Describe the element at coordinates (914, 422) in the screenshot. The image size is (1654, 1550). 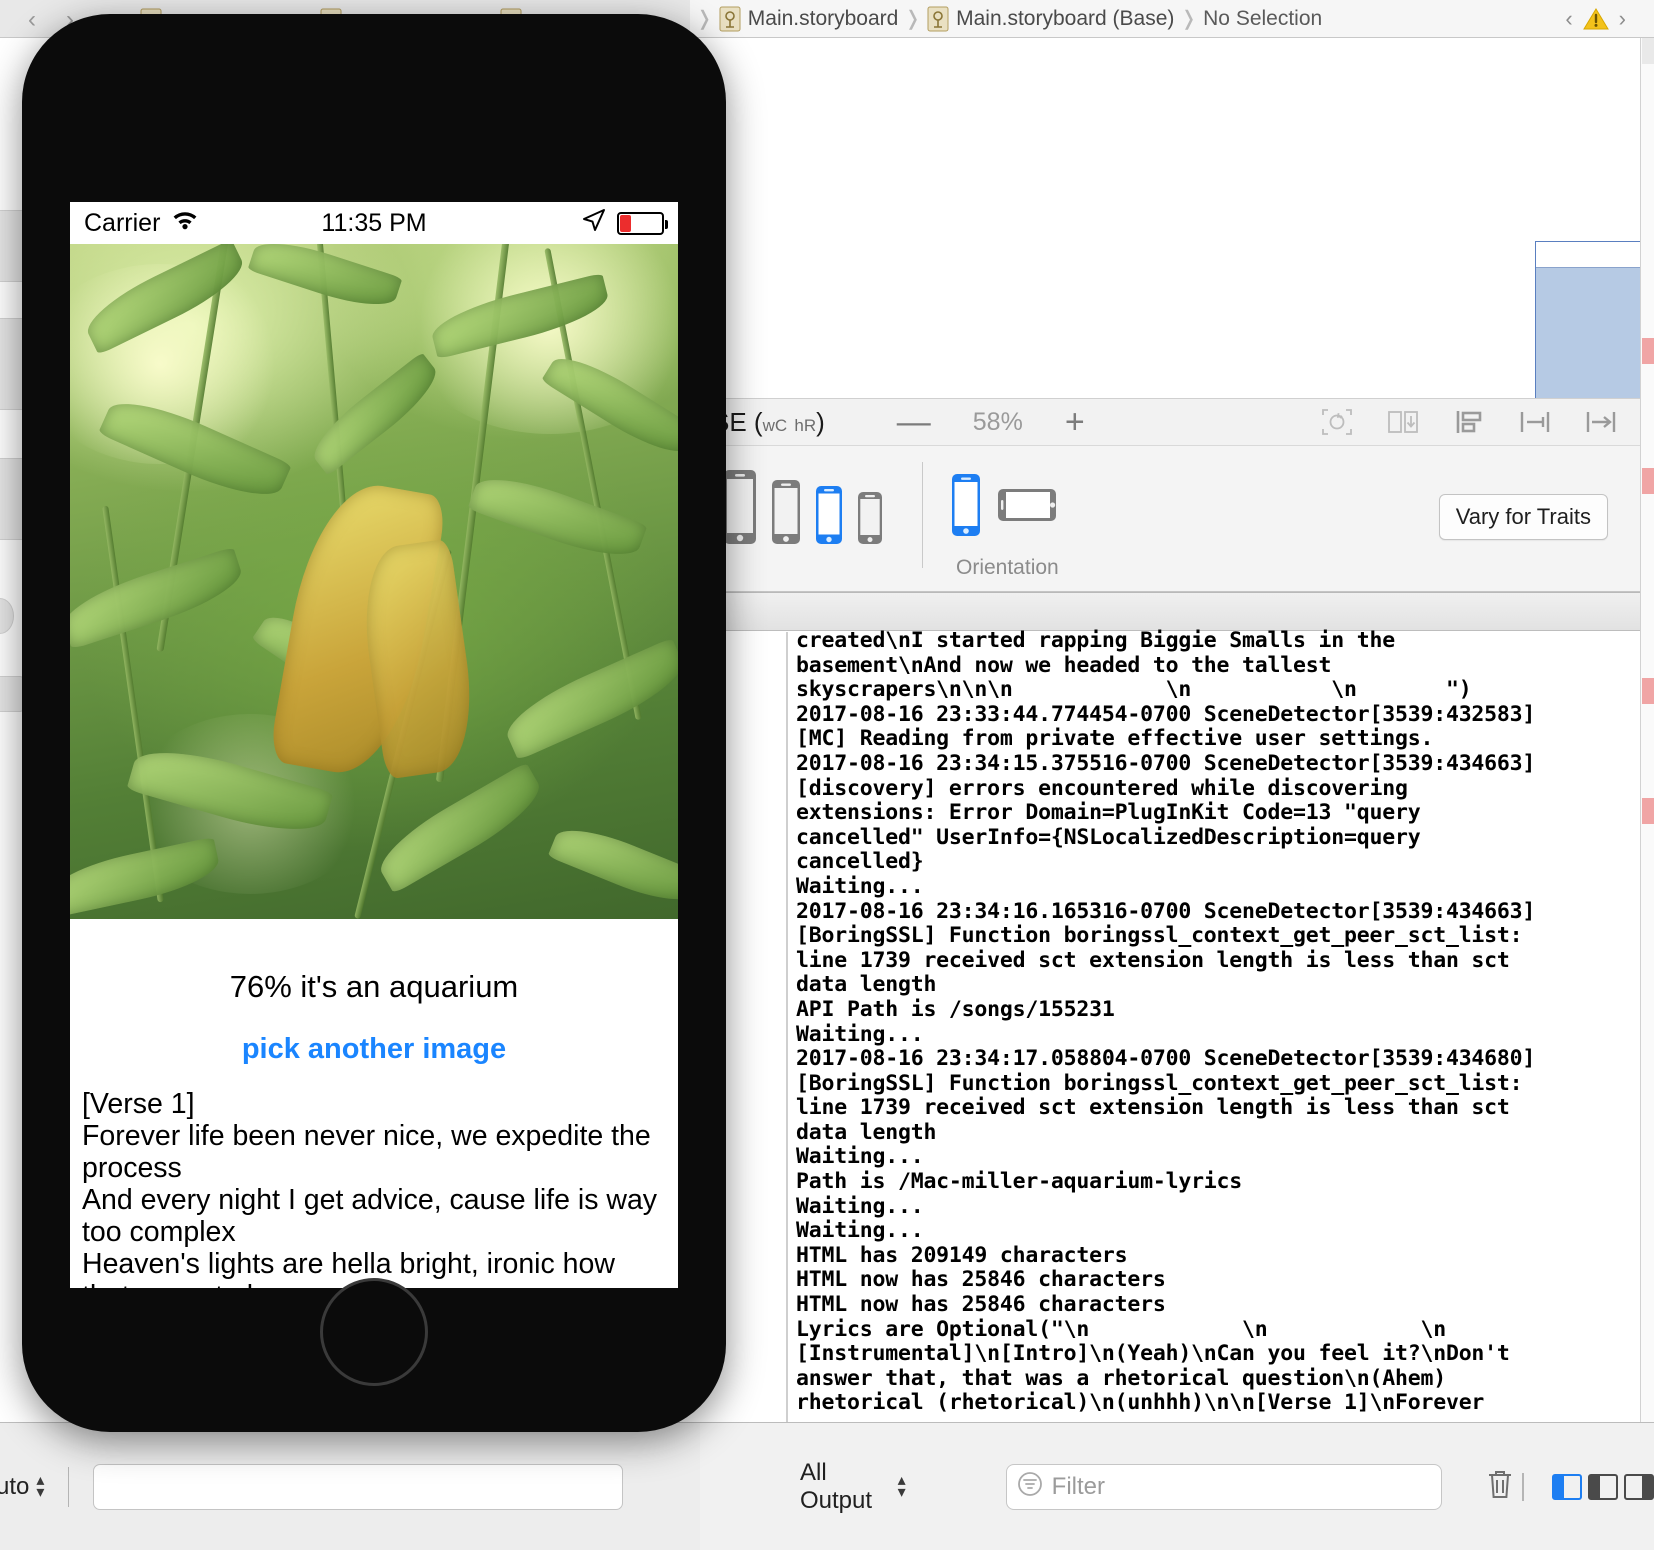
I see `zoom-out-button: —` at that location.